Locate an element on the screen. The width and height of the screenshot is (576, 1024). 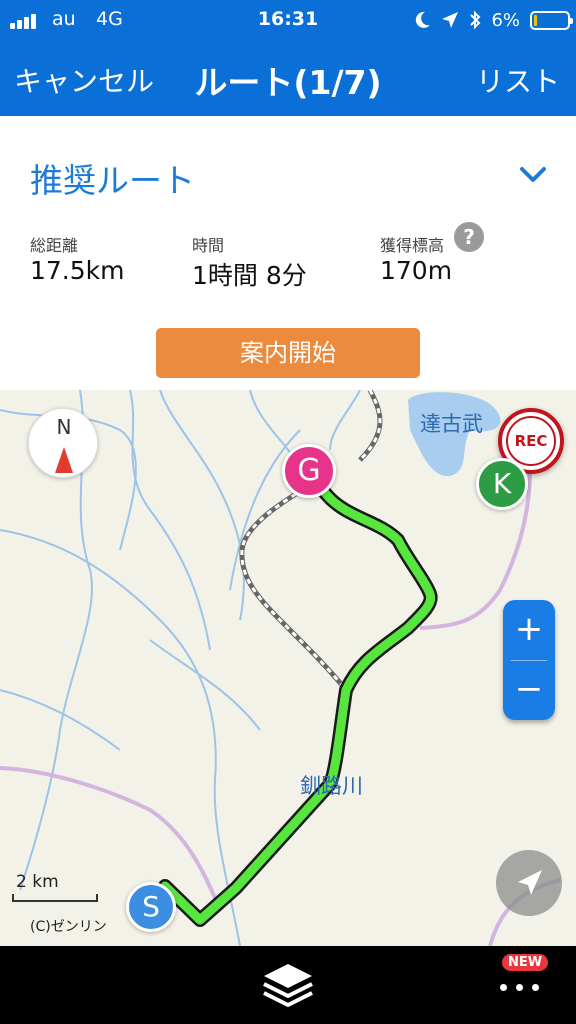
compass-arrow-icon is located at coordinates (64, 460).